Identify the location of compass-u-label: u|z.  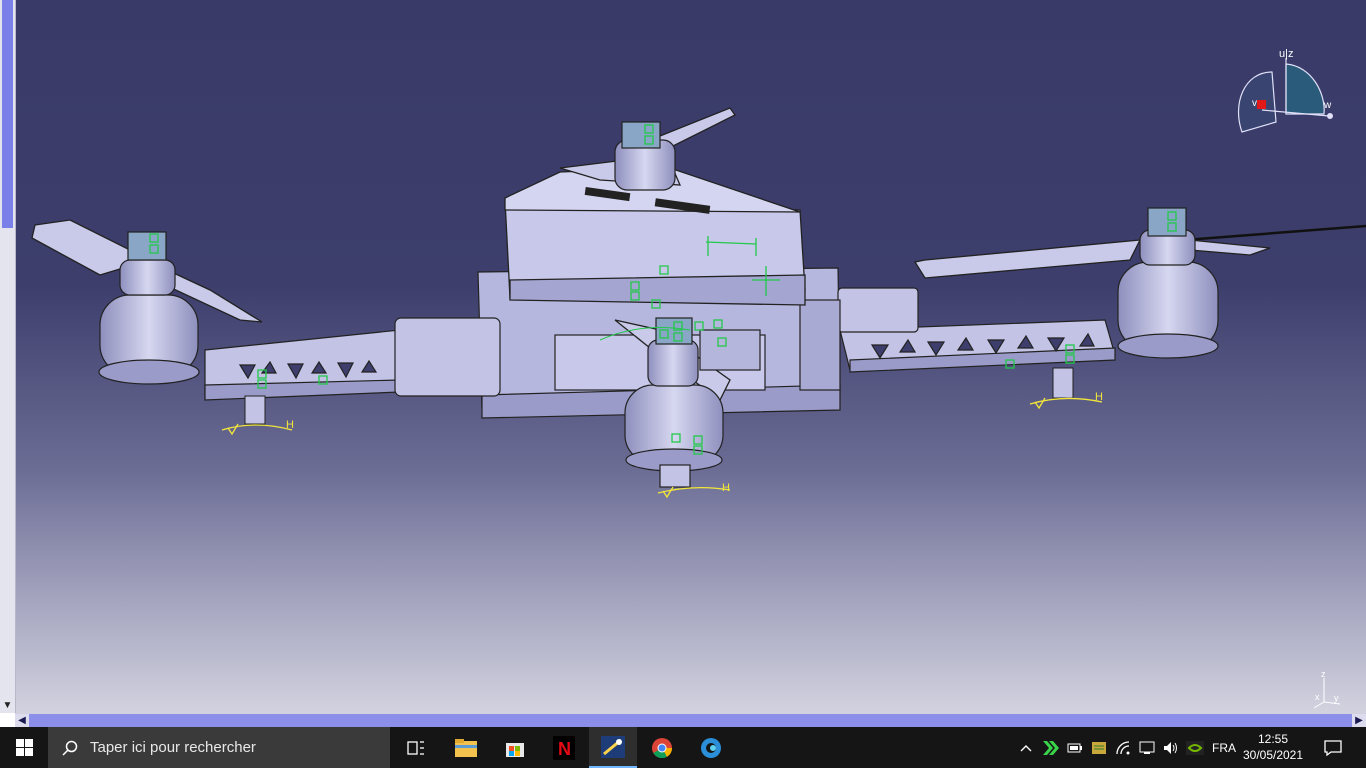
(1286, 54).